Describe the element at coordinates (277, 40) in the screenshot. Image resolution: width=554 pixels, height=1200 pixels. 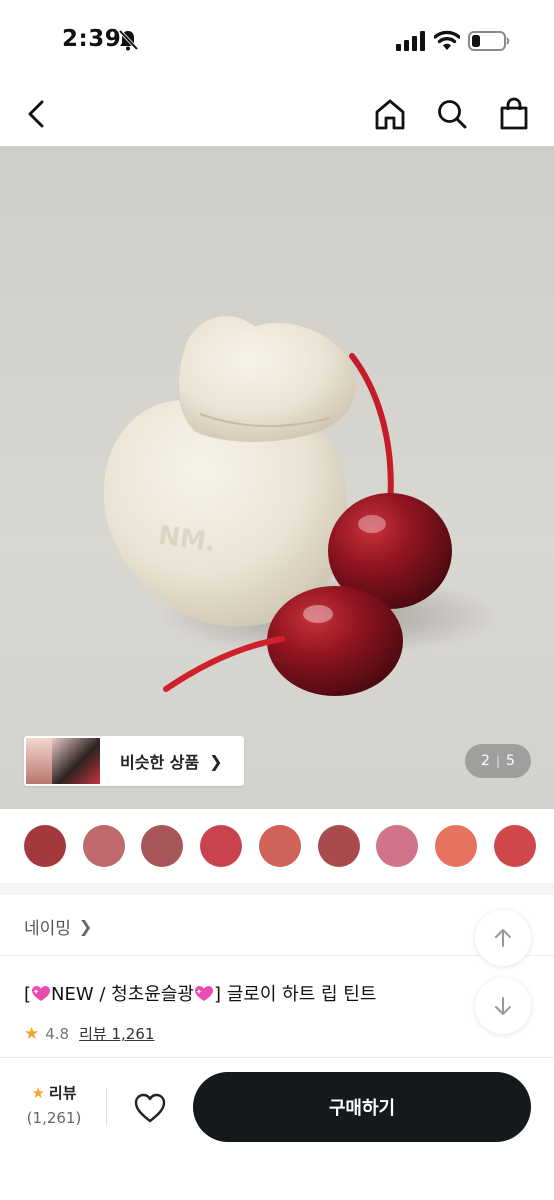
I see `status-bar: 2:39` at that location.